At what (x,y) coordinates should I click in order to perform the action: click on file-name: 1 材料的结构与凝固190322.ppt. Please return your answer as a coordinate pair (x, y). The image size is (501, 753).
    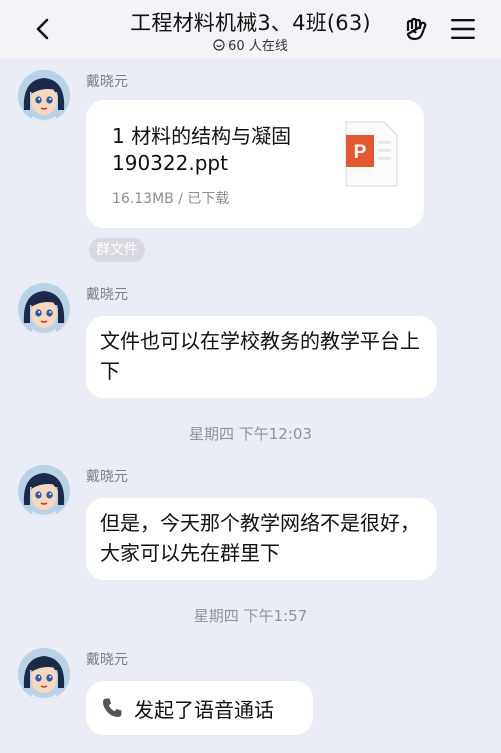
    Looking at the image, I should click on (202, 149).